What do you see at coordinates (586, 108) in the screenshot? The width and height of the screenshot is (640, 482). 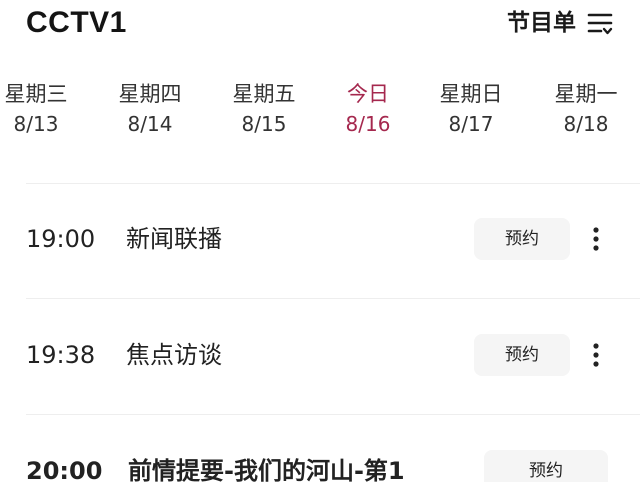 I see `date-tab-5: 星期一 8/18` at bounding box center [586, 108].